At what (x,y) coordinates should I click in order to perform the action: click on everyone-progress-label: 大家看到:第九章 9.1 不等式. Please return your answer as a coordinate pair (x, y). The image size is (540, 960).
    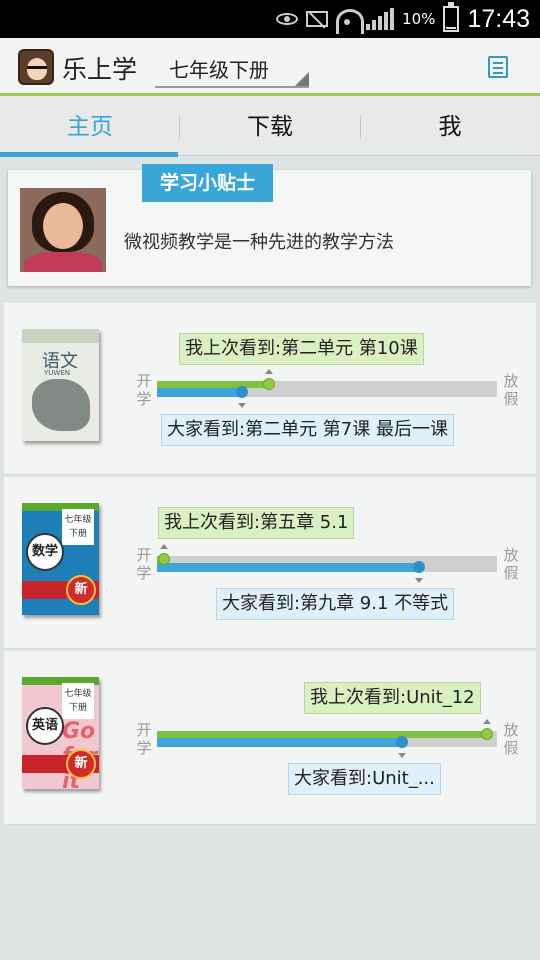
    Looking at the image, I should click on (335, 604).